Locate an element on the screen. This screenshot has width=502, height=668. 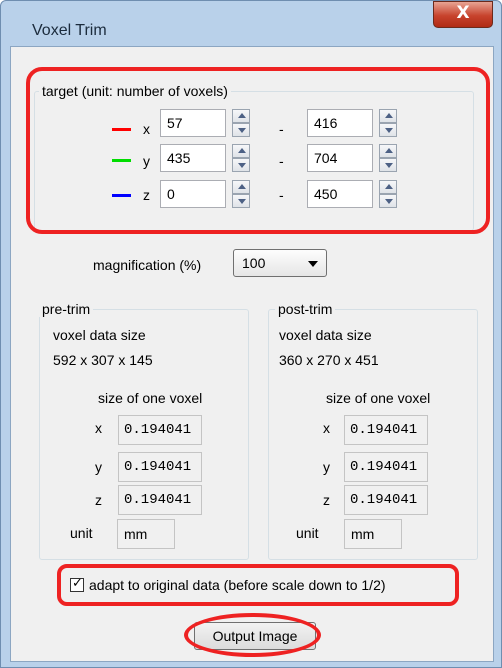
pre-trim-label: pre-trim is located at coordinates (66, 309).